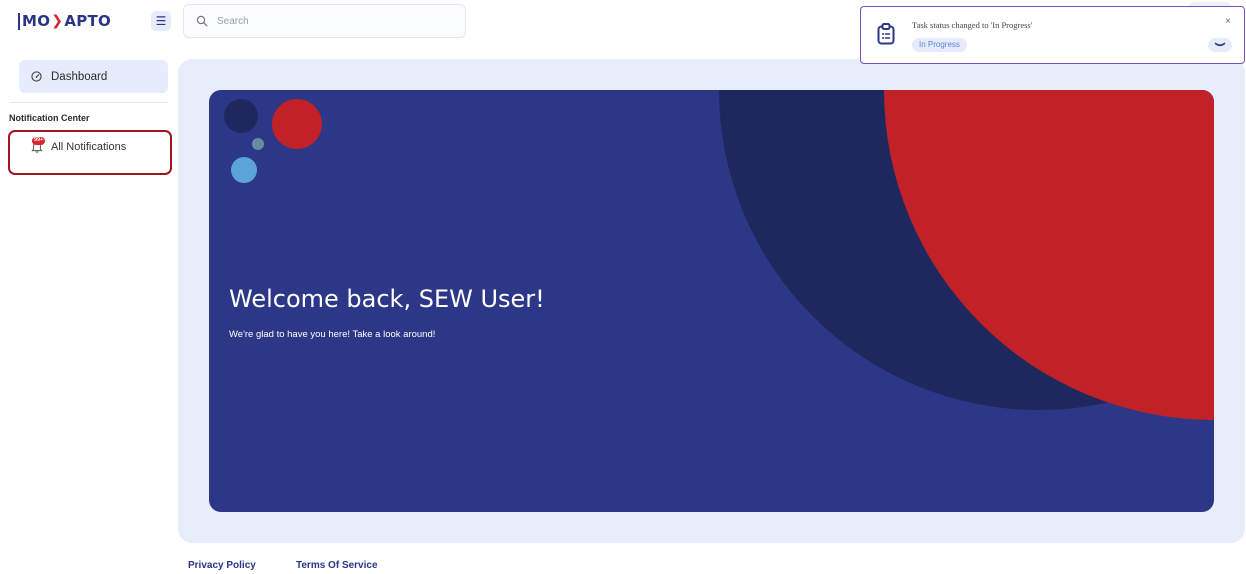 The width and height of the screenshot is (1246, 574). Describe the element at coordinates (36, 76) in the screenshot. I see `dashboard-gauge-icon` at that location.